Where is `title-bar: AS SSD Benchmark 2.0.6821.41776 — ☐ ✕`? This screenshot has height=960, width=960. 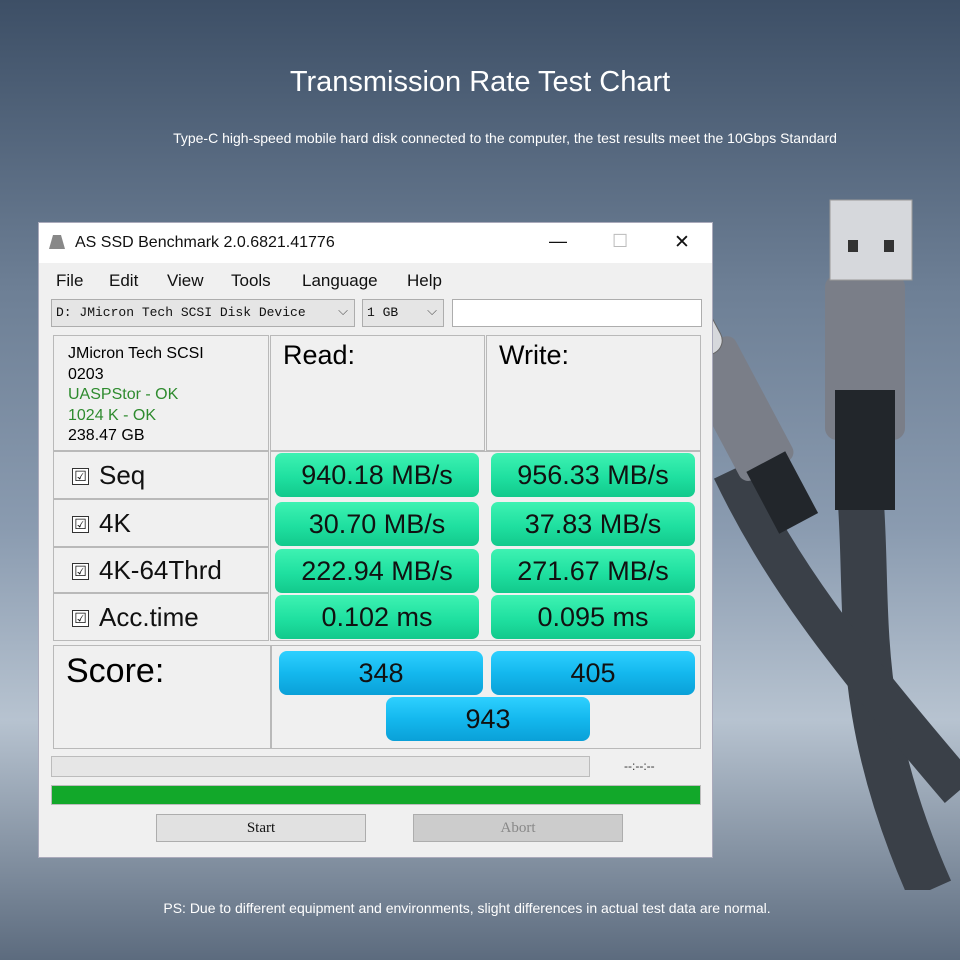 title-bar: AS SSD Benchmark 2.0.6821.41776 — ☐ ✕ is located at coordinates (375, 243).